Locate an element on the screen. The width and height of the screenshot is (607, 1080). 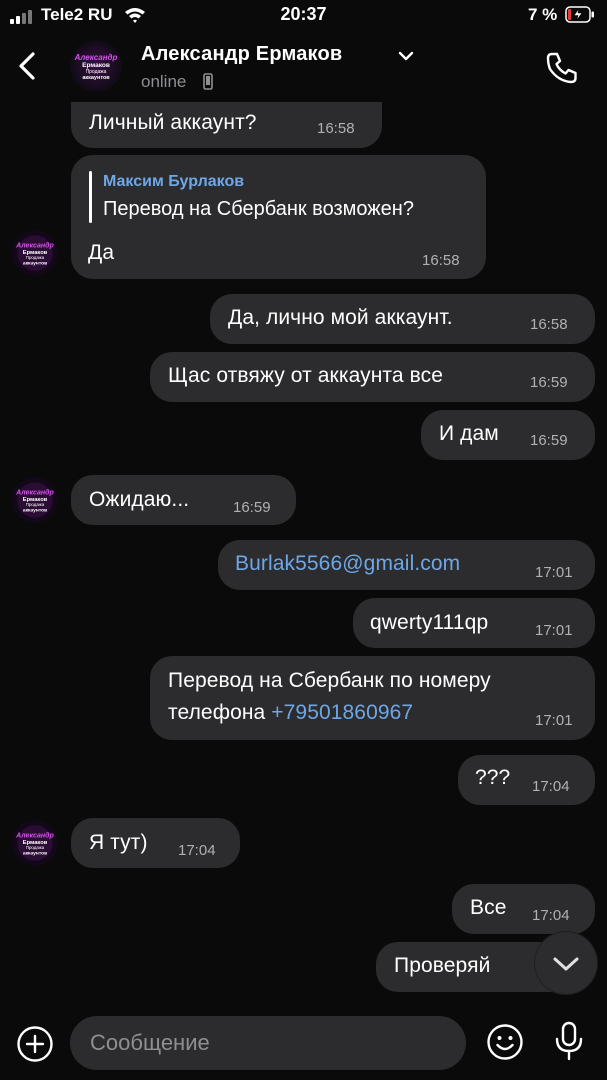
message-input is located at coordinates (268, 1043).